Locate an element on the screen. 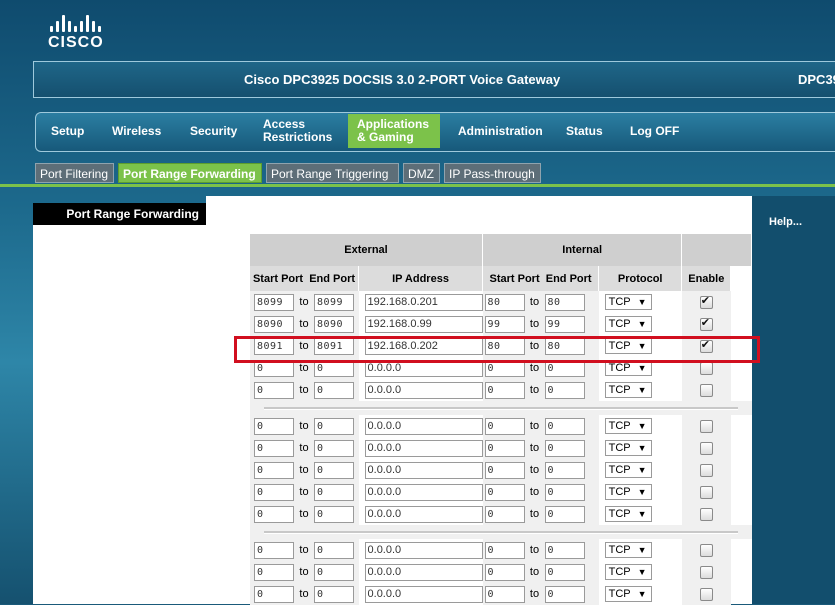  ip-address-input: 192.168.0.201 is located at coordinates (423, 302).